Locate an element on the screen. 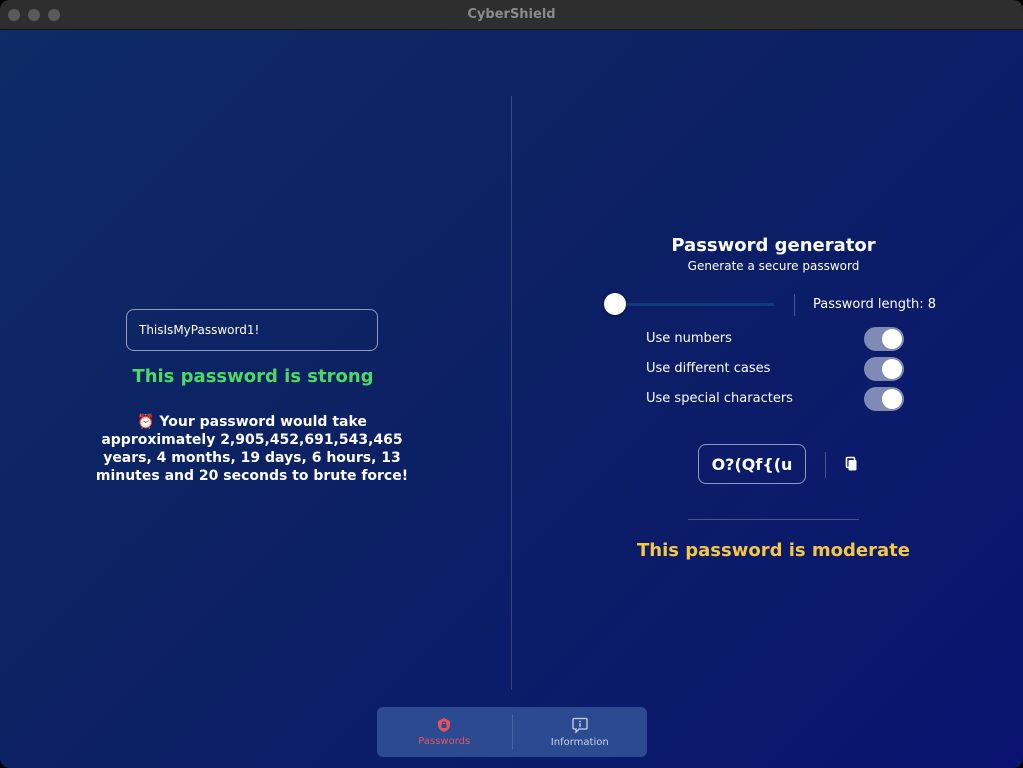 This screenshot has width=1023, height=768. checker-strength-label: This password is strong is located at coordinates (253, 376).